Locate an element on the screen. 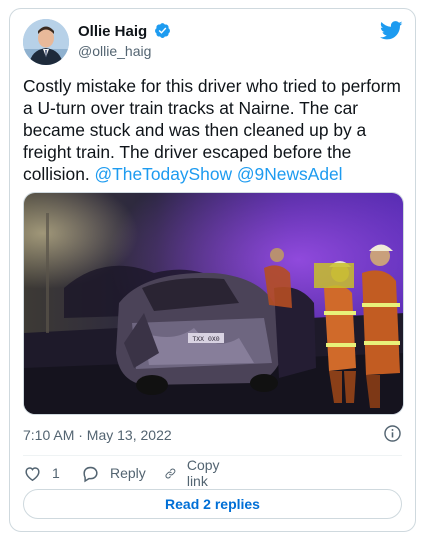  copy-link-button: Copy link is located at coordinates (195, 473).